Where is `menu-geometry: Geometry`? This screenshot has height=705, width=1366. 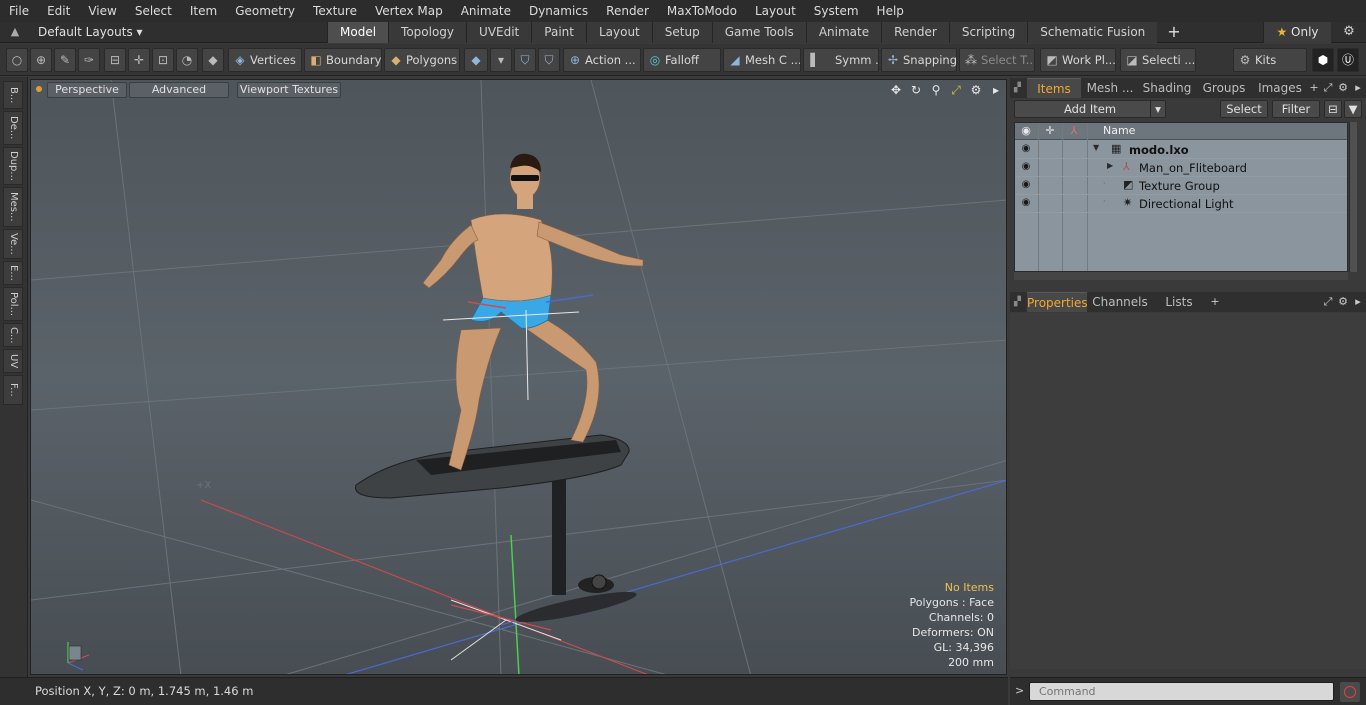
menu-geometry: Geometry is located at coordinates (265, 11).